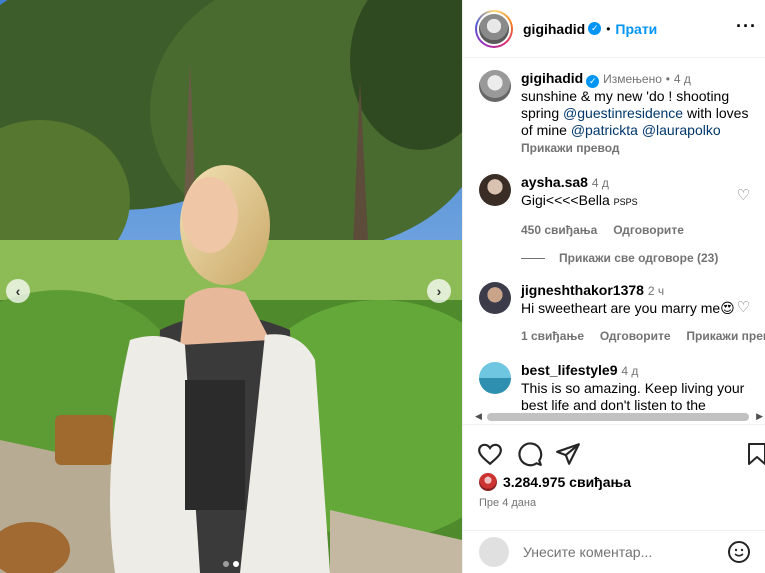 Image resolution: width=765 pixels, height=573 pixels. What do you see at coordinates (552, 78) in the screenshot?
I see `caption-username: gigihadid` at bounding box center [552, 78].